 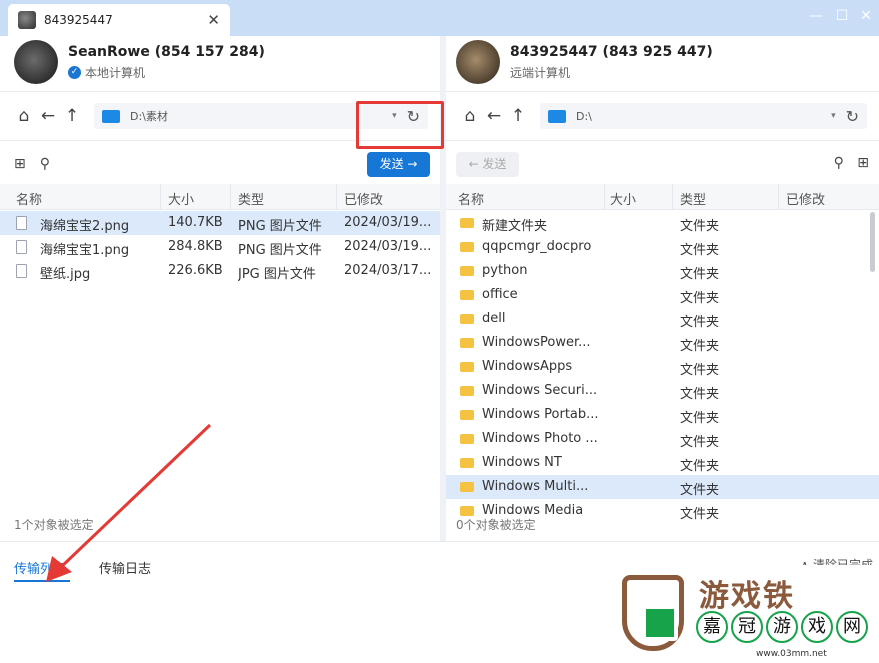 What do you see at coordinates (842, 16) in the screenshot?
I see `maximize-button: ☐` at bounding box center [842, 16].